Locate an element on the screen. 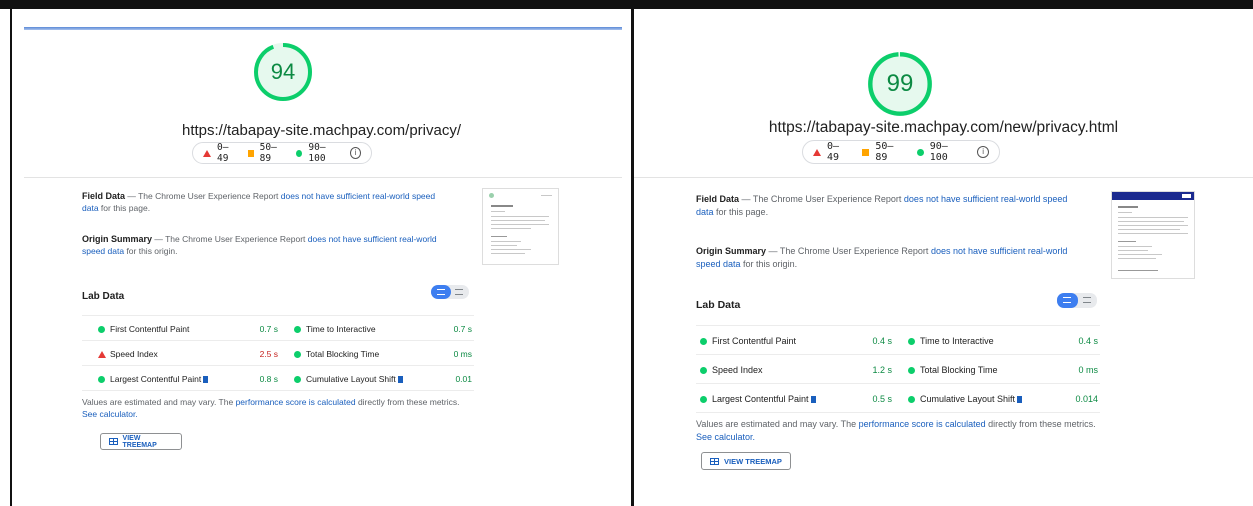 This screenshot has height=506, width=1253. average-square-icon is located at coordinates (866, 152).